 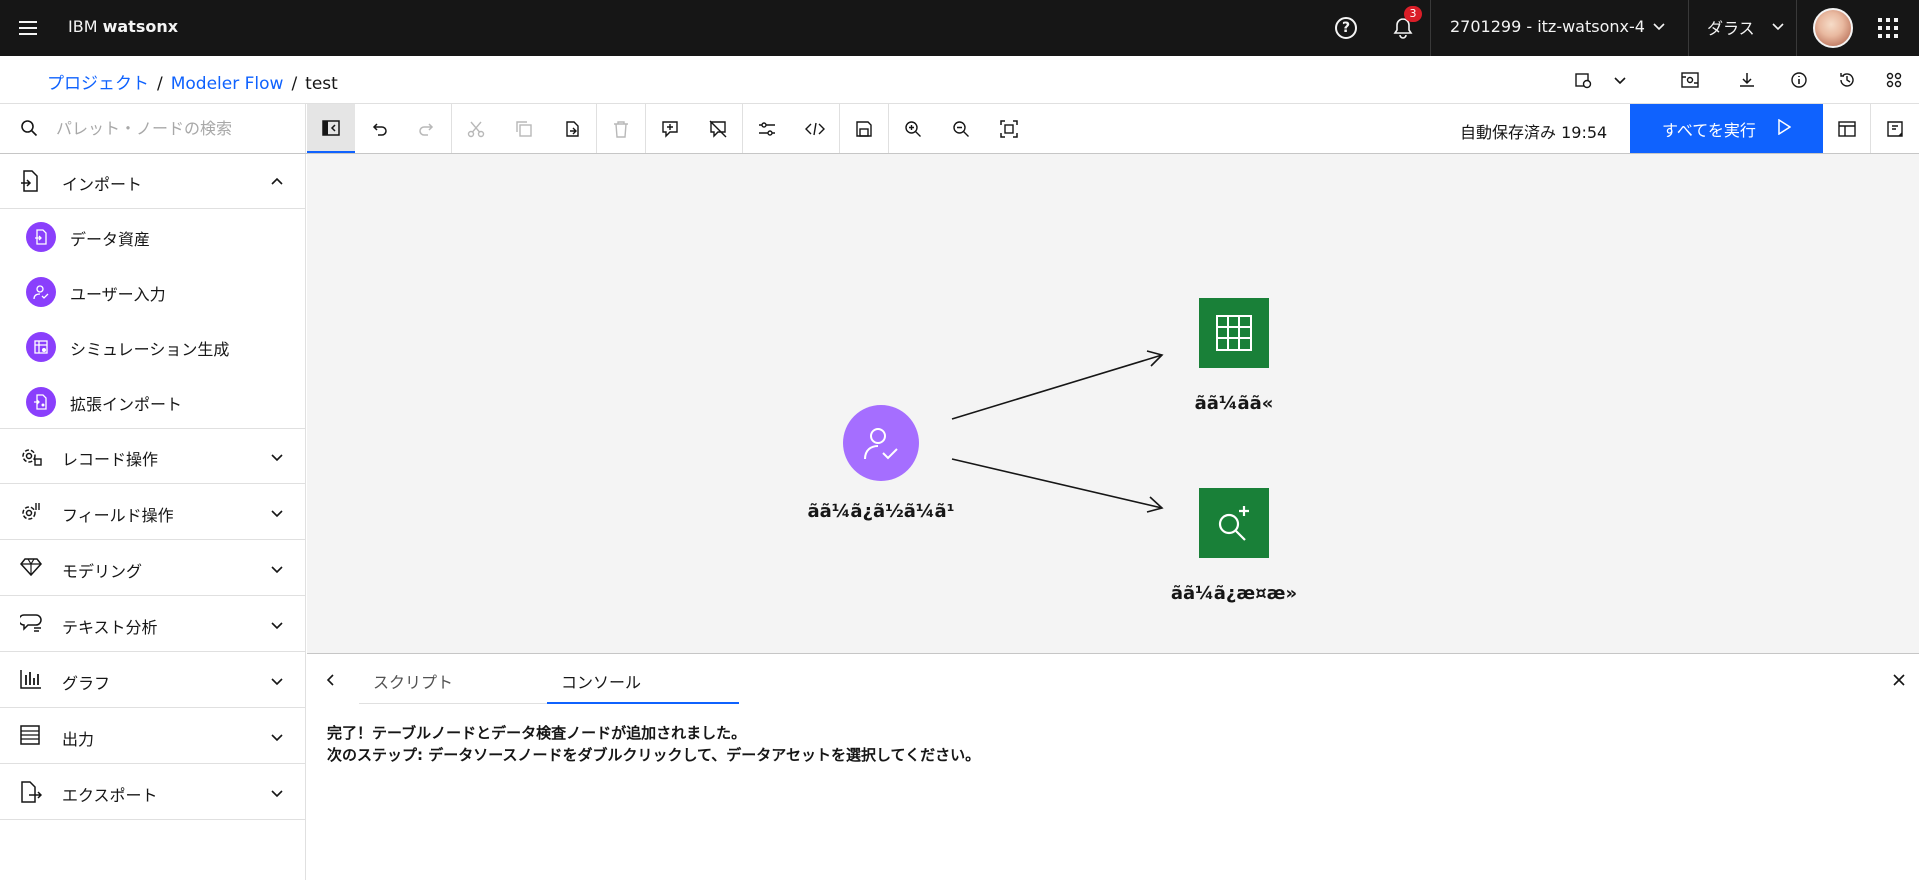 I want to click on flow-settings-icon, so click(x=1690, y=80).